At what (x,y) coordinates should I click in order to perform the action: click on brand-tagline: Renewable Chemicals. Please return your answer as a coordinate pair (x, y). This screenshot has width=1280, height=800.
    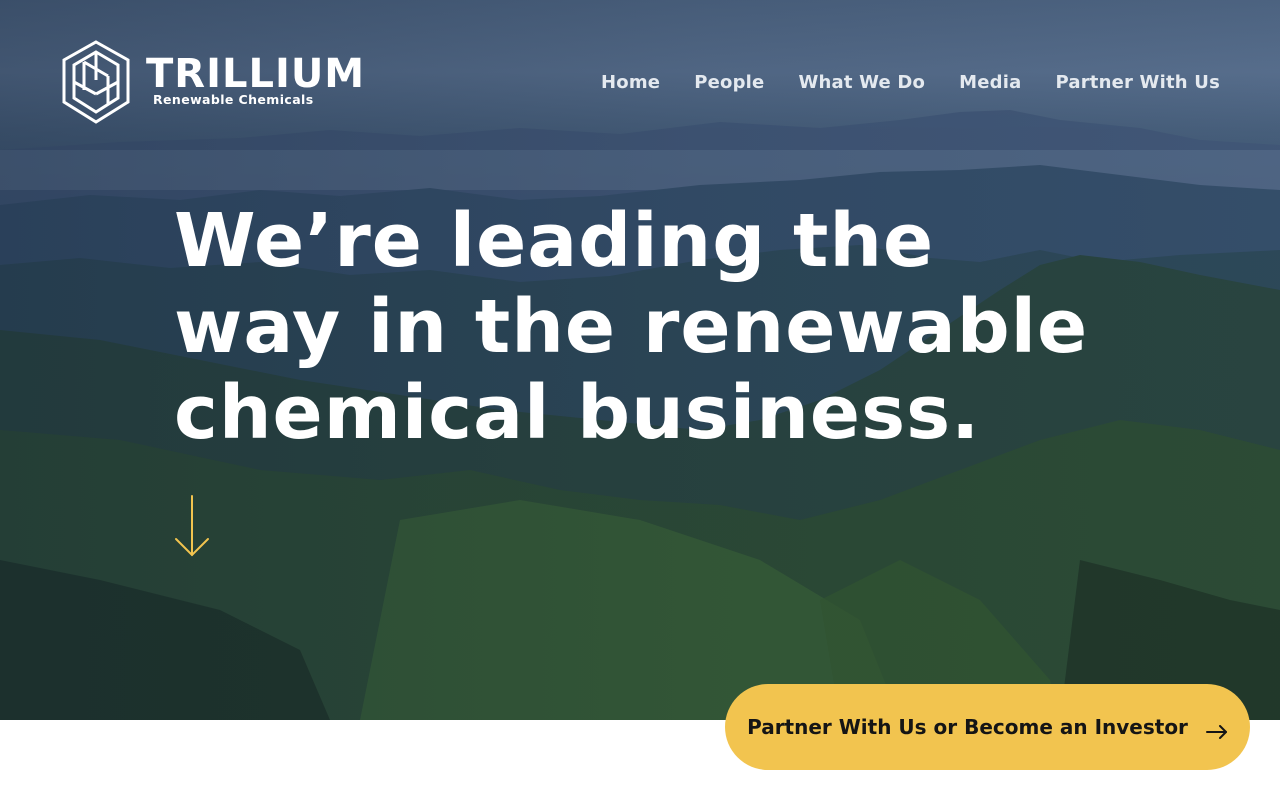
    Looking at the image, I should click on (233, 99).